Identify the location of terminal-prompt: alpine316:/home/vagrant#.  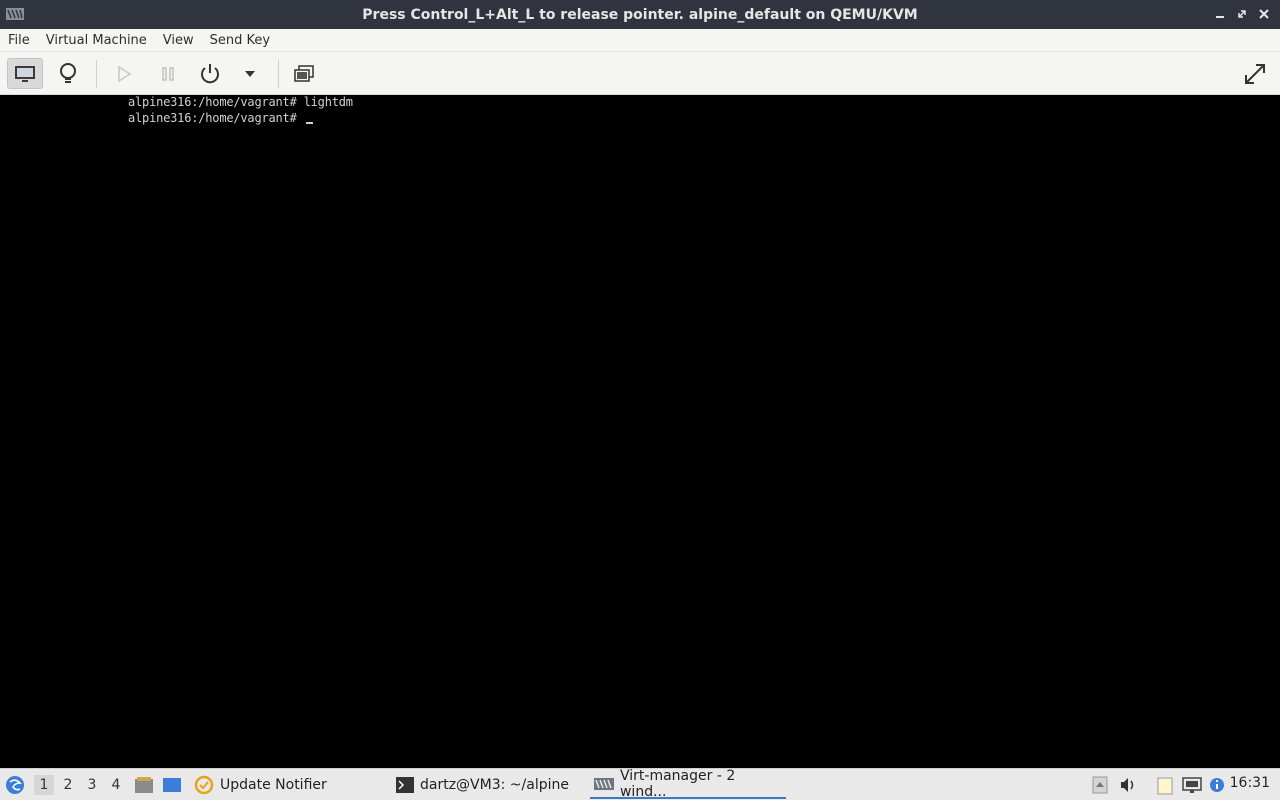
(216, 118).